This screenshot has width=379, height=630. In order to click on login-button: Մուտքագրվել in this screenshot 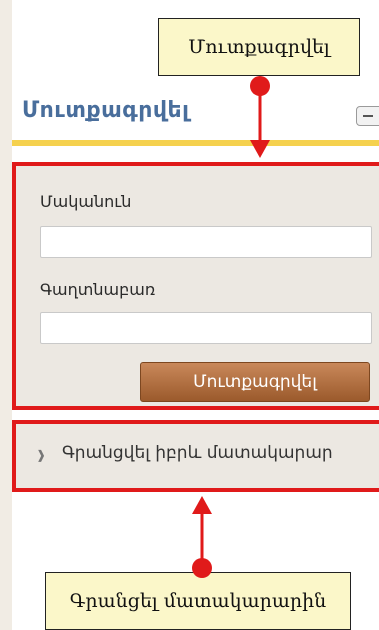, I will do `click(255, 382)`.